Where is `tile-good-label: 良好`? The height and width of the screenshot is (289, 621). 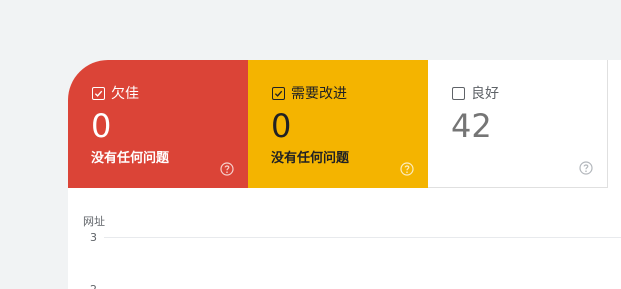
tile-good-label: 良好 is located at coordinates (485, 94).